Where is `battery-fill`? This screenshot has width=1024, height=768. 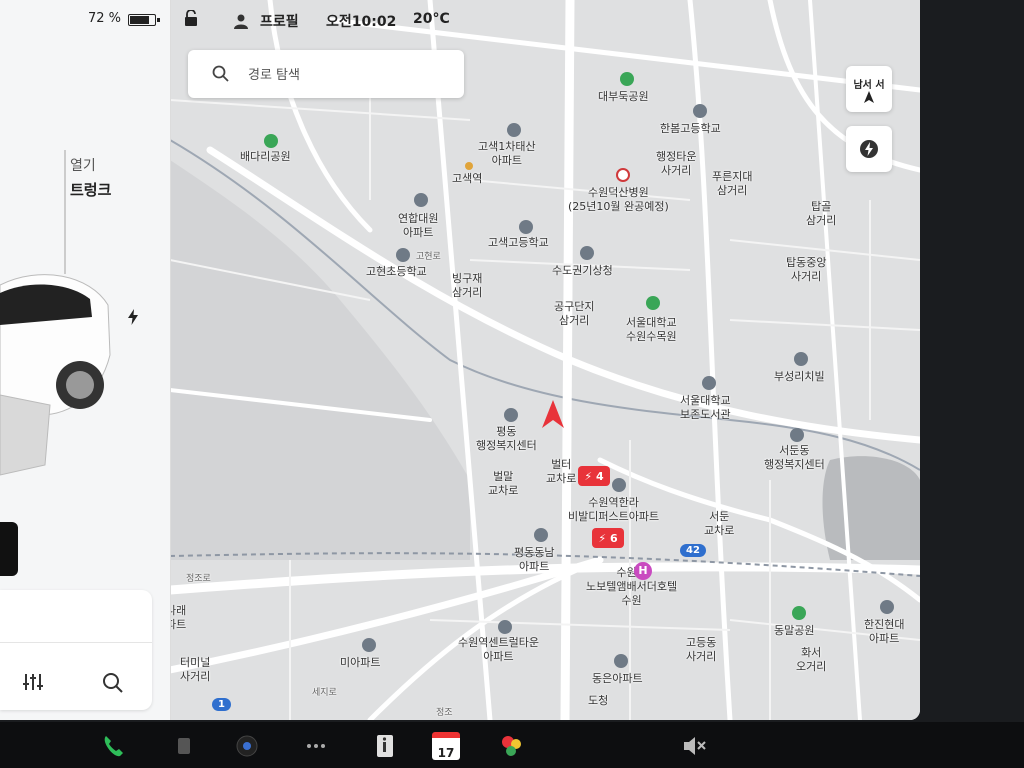 battery-fill is located at coordinates (139, 20).